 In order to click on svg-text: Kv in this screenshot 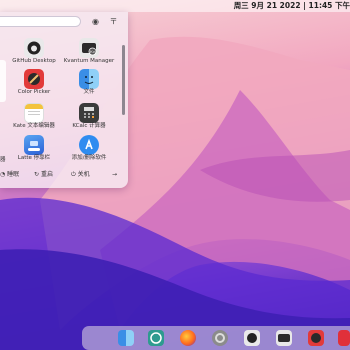, I will do `click(92, 51)`.